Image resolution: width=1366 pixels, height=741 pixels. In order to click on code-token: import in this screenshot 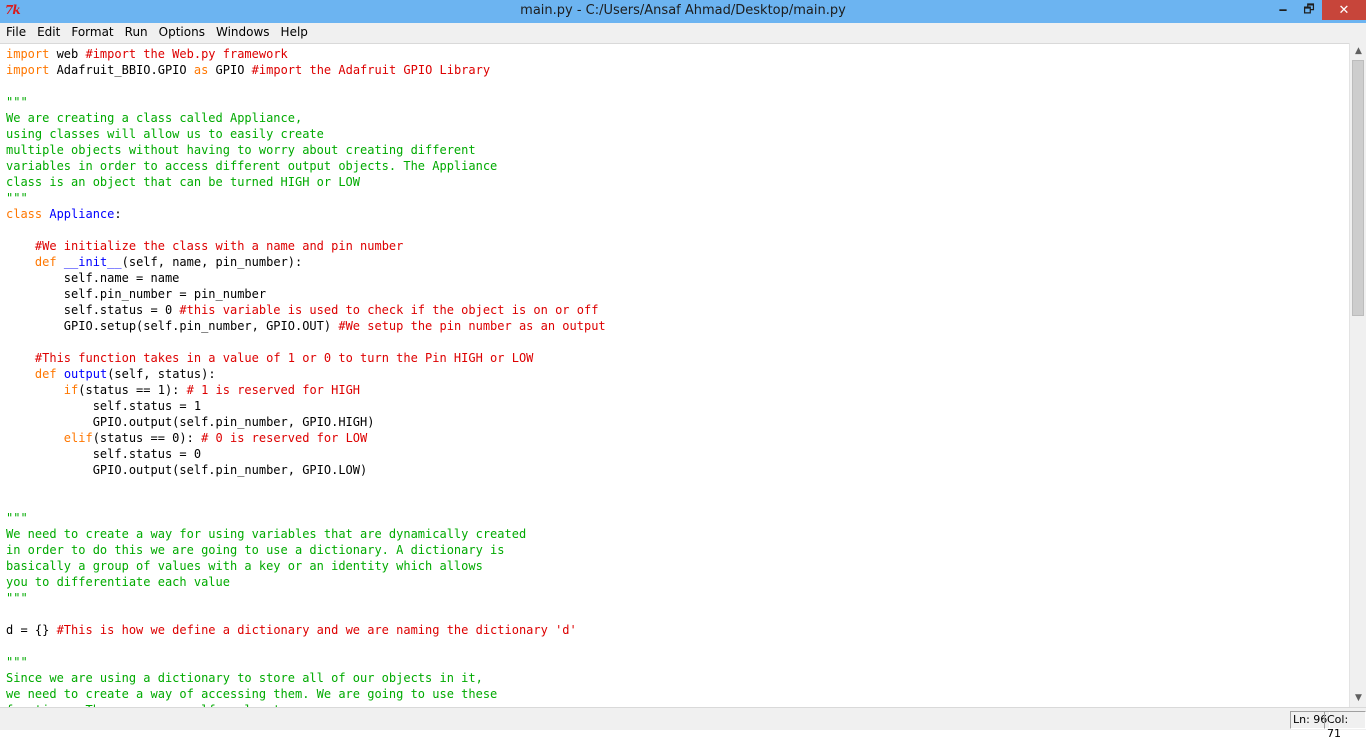, I will do `click(28, 70)`.